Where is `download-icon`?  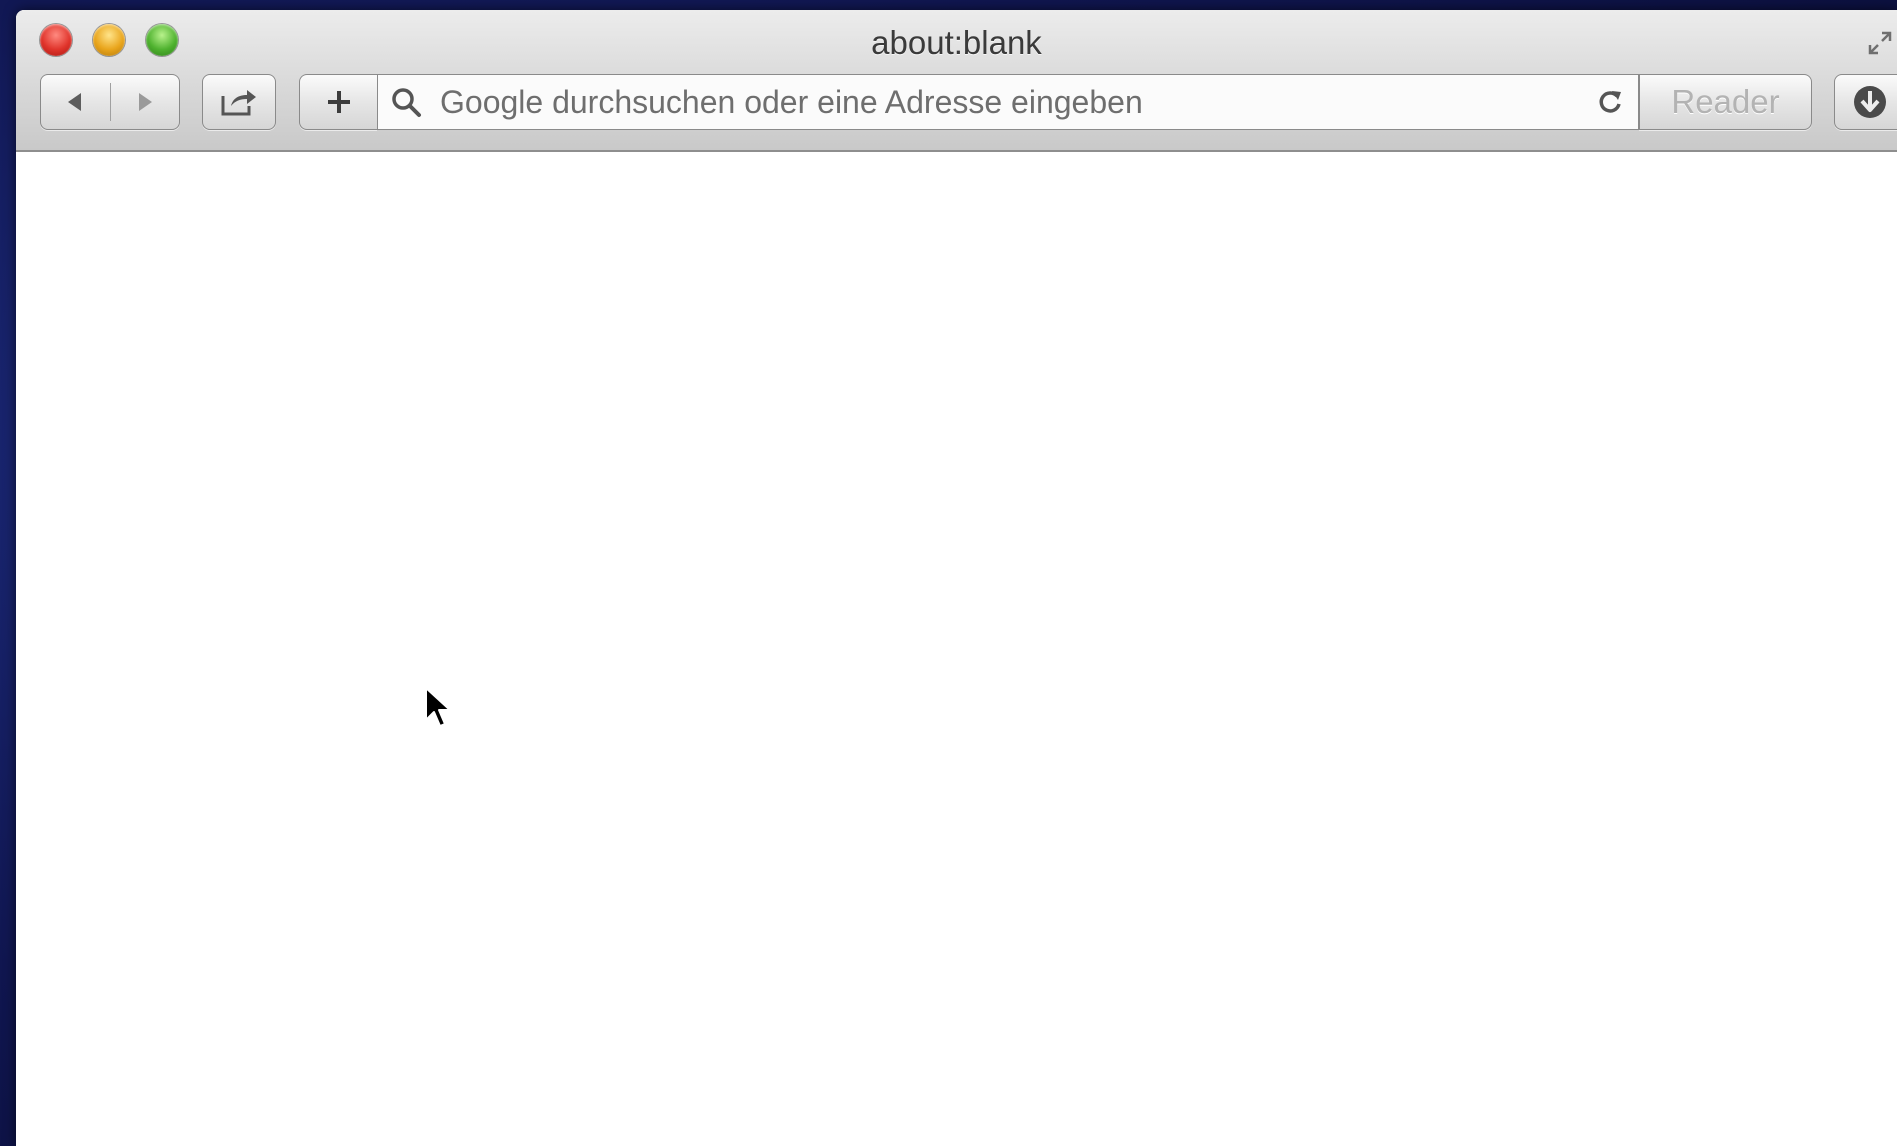 download-icon is located at coordinates (1870, 102).